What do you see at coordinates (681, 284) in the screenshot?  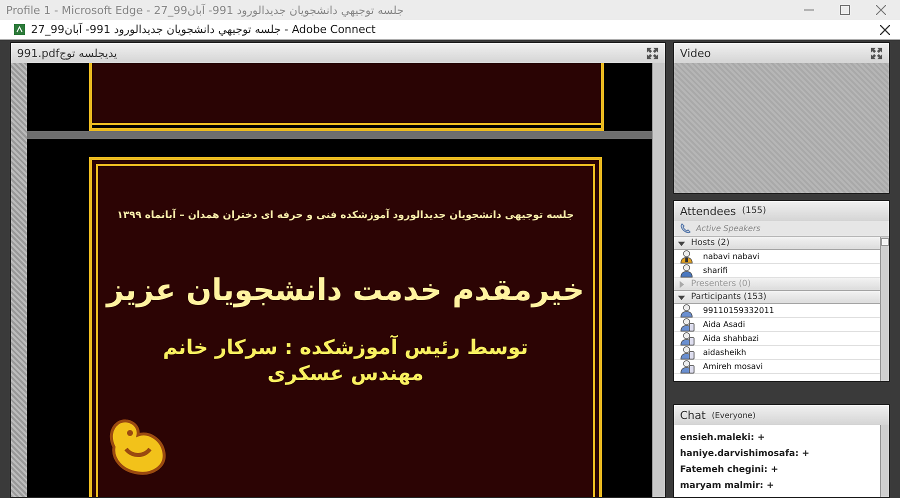 I see `expand-triangle-icon` at bounding box center [681, 284].